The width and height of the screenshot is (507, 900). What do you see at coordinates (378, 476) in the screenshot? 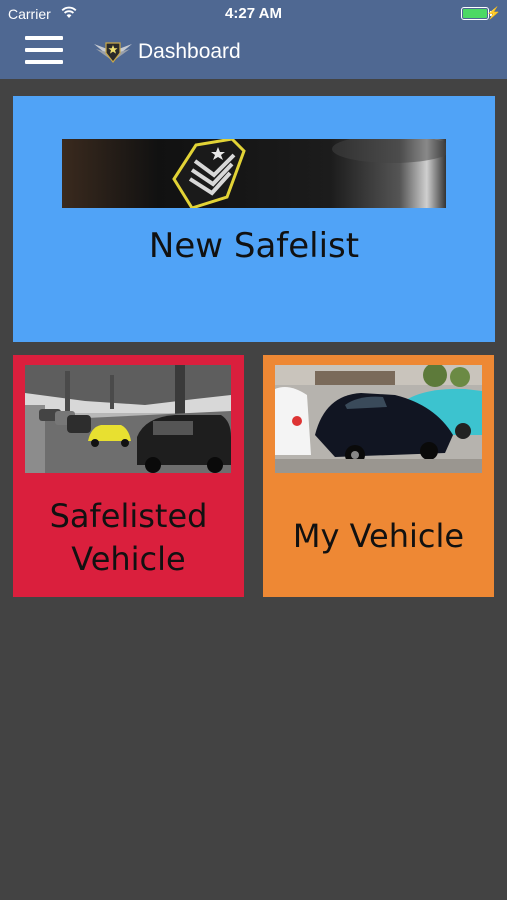
I see `my-vehicle-tile: My Vehicle` at bounding box center [378, 476].